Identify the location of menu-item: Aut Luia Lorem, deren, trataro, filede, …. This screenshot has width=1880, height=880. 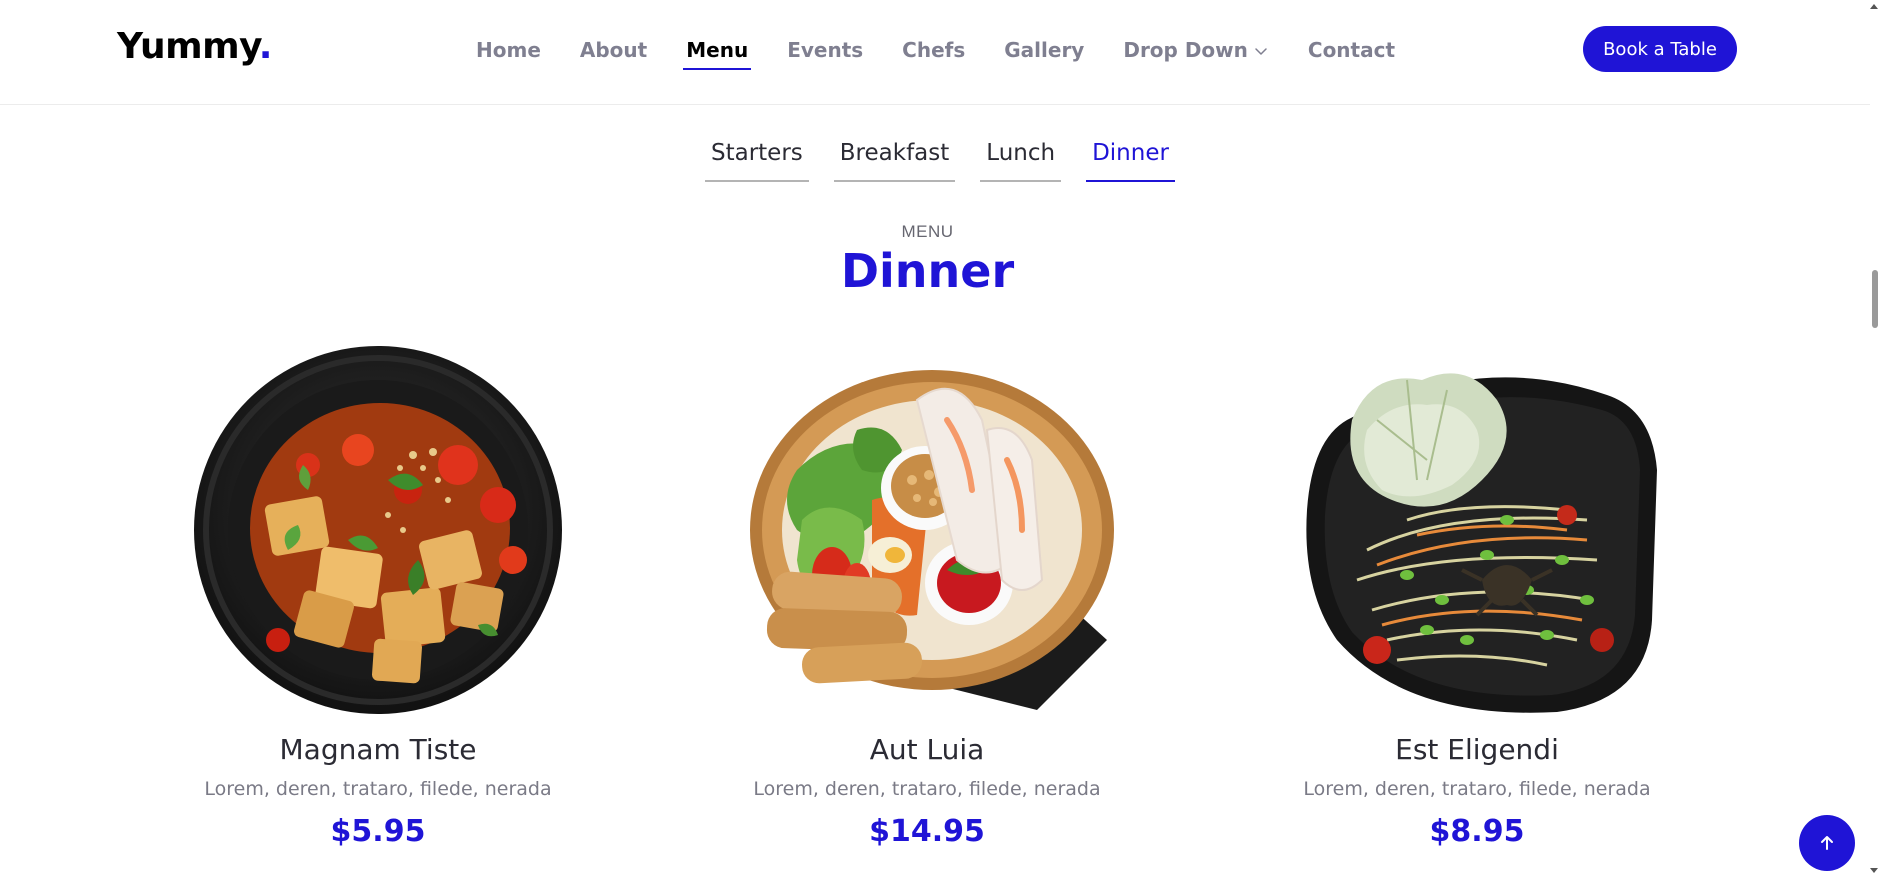
(927, 594).